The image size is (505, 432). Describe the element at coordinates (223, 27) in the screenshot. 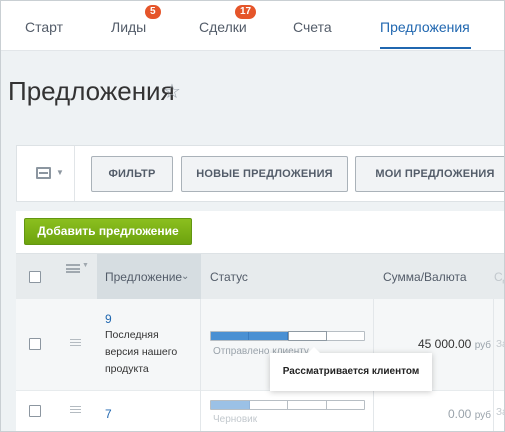

I see `tab-deals: Сделки` at that location.